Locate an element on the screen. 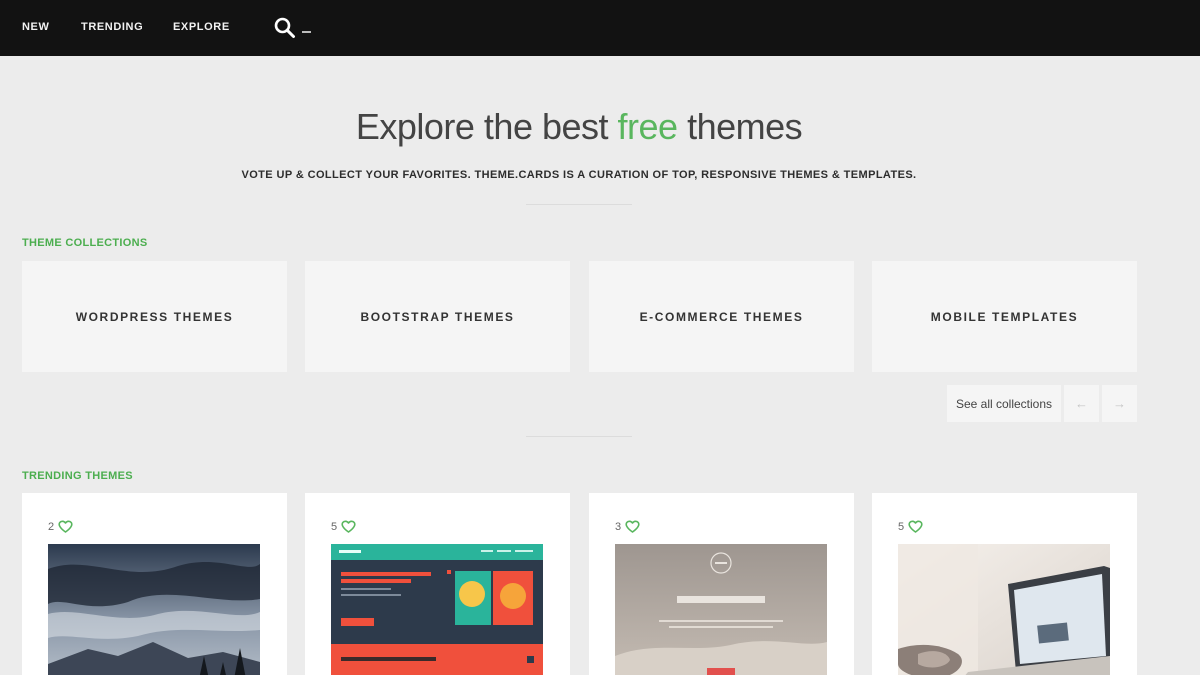  title-accent-word: free is located at coordinates (648, 126).